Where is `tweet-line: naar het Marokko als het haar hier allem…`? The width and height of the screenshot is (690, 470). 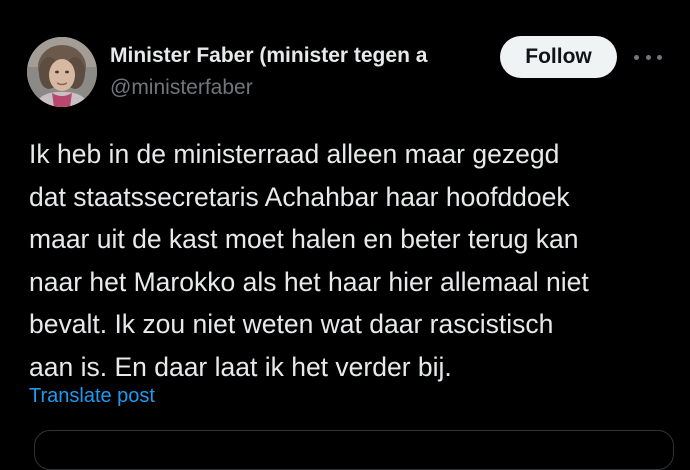 tweet-line: naar het Marokko als het haar hier allem… is located at coordinates (309, 281).